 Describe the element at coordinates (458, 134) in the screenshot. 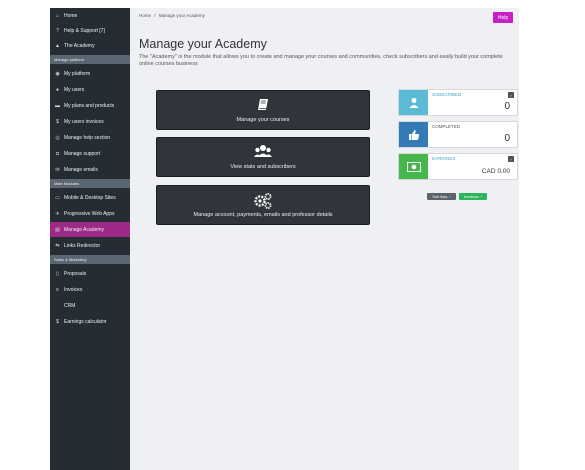

I see `completed-stat-card: COMPLETED 0` at that location.